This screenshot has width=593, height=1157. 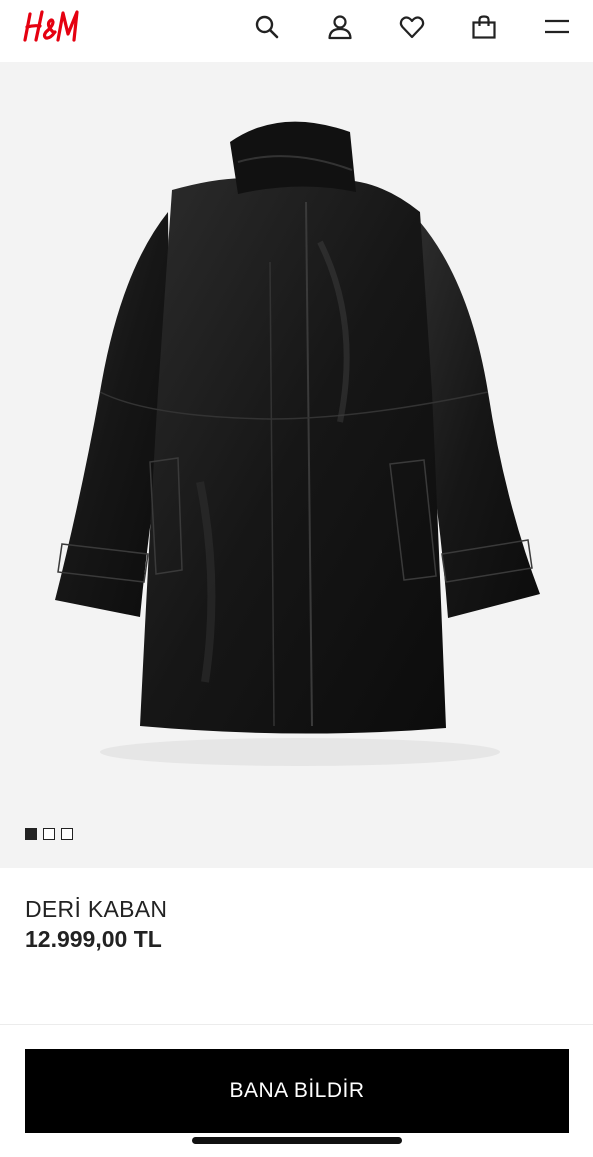 I want to click on header, so click(x=296, y=31).